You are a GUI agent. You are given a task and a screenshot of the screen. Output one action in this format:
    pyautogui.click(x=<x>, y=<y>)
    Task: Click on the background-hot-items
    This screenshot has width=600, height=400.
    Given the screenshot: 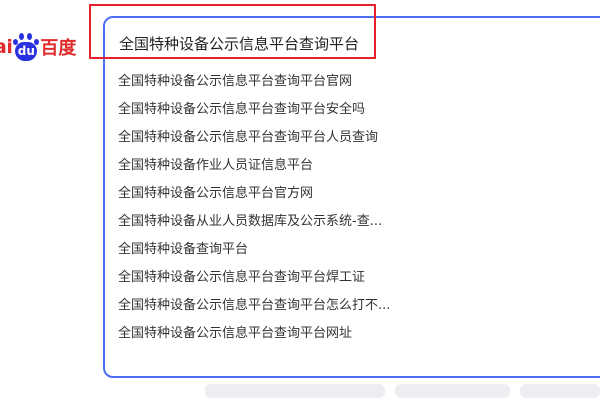 What is the action you would take?
    pyautogui.click(x=300, y=391)
    